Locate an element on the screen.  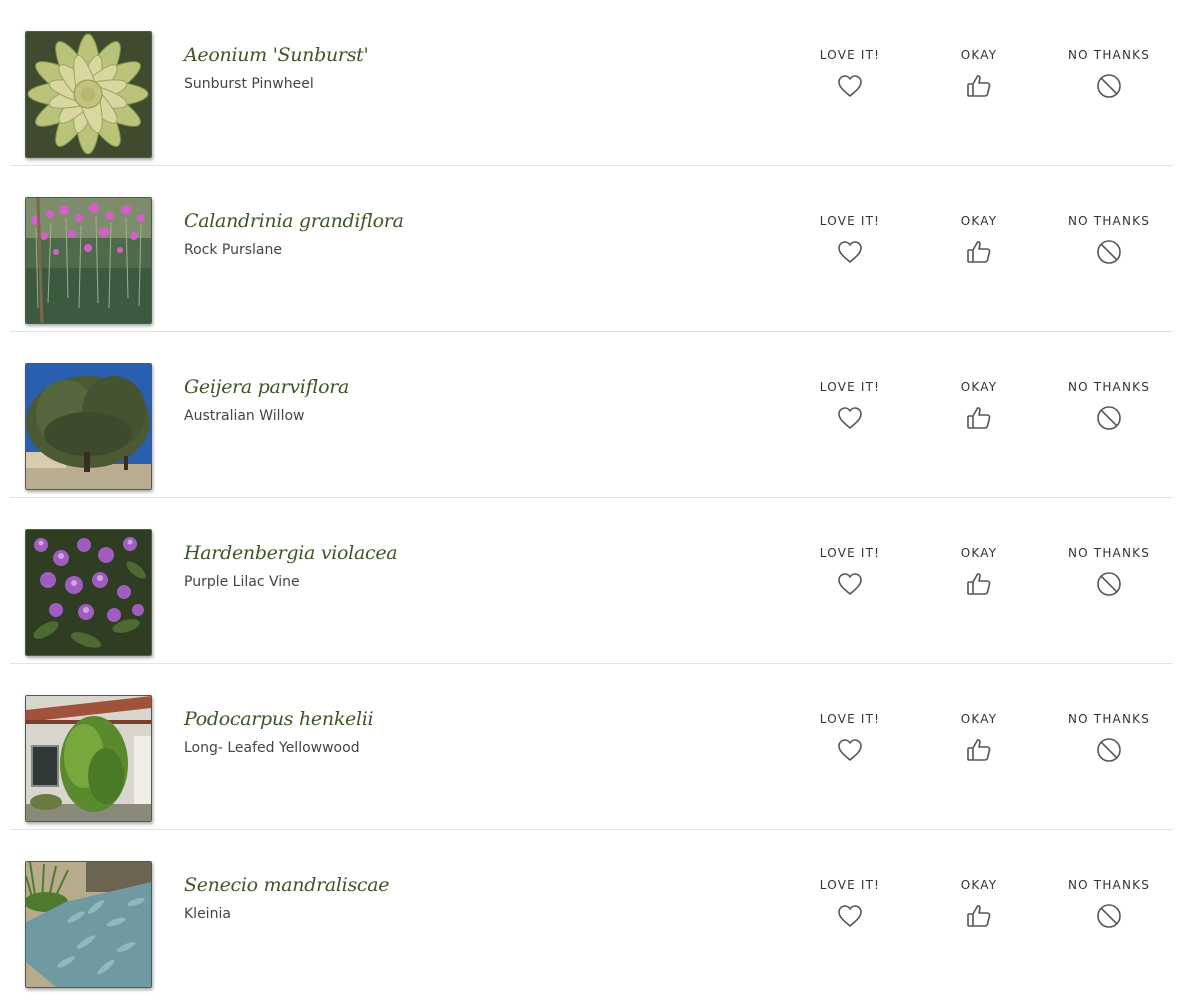
blue-succulent-groundcover-image is located at coordinates (88, 924).